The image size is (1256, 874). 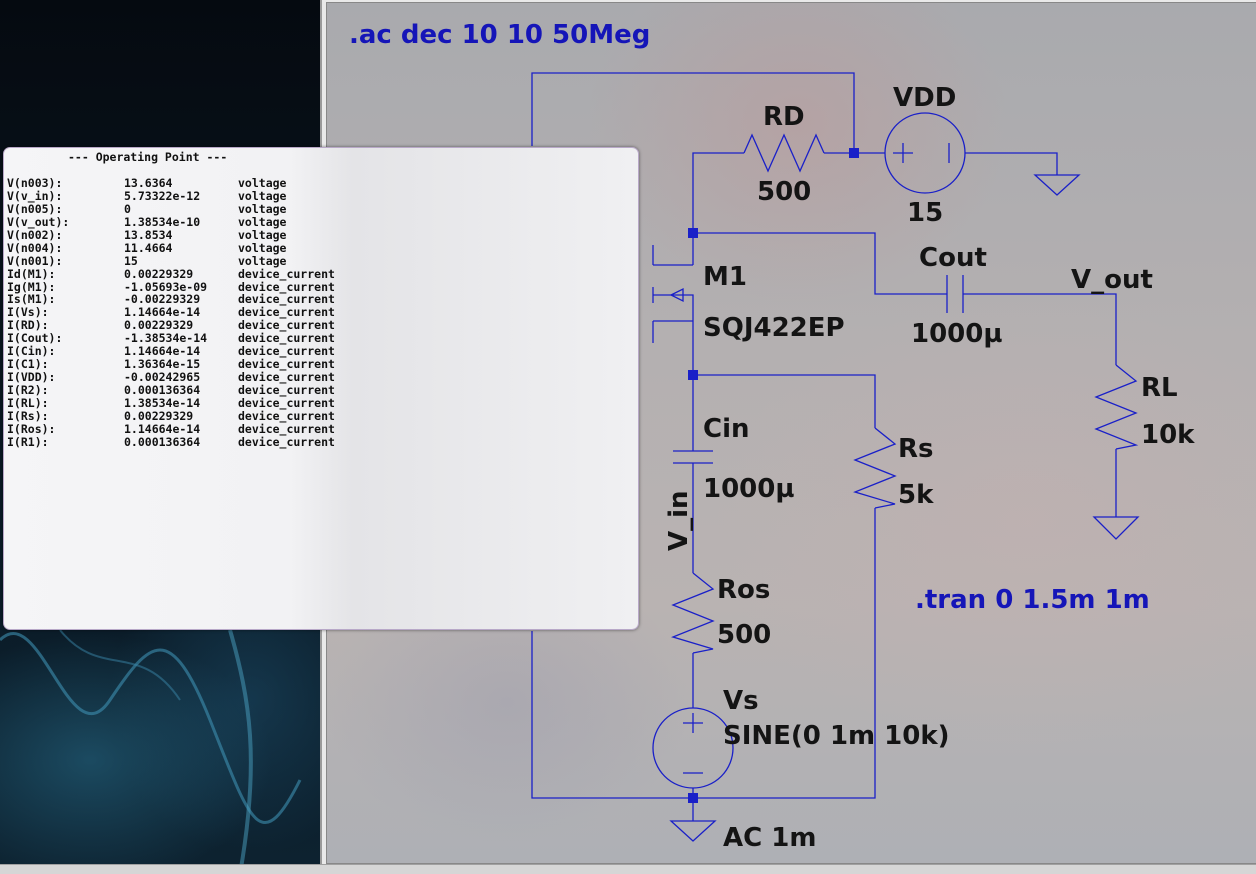 What do you see at coordinates (925, 153) in the screenshot?
I see `voltage-source-vdd-symbol` at bounding box center [925, 153].